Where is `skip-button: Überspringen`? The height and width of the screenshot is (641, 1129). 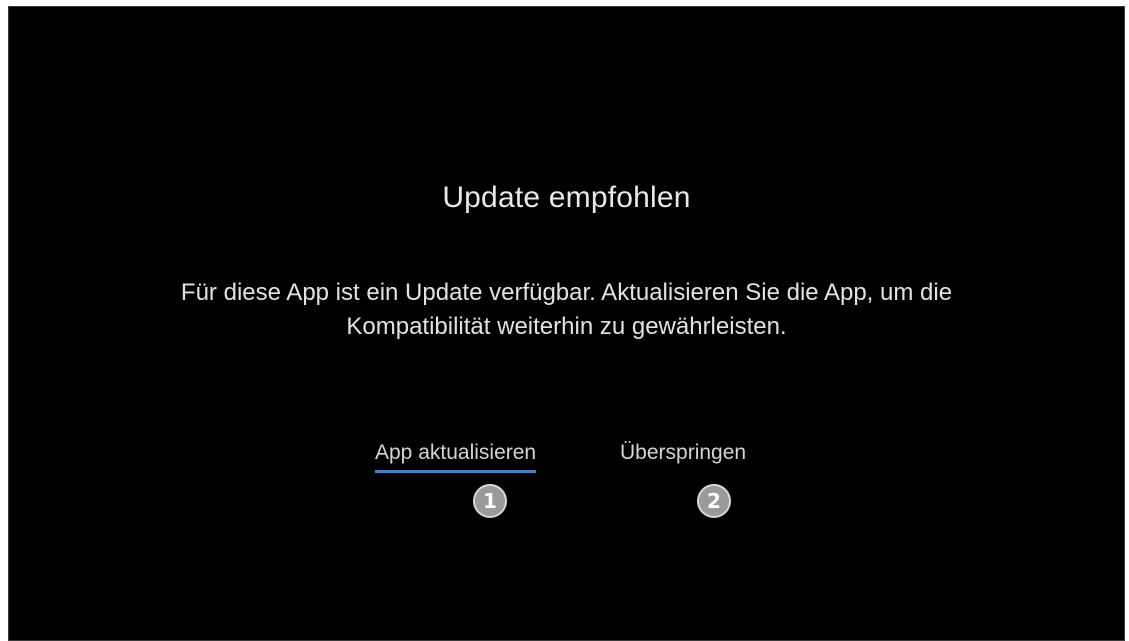
skip-button: Überspringen is located at coordinates (683, 455).